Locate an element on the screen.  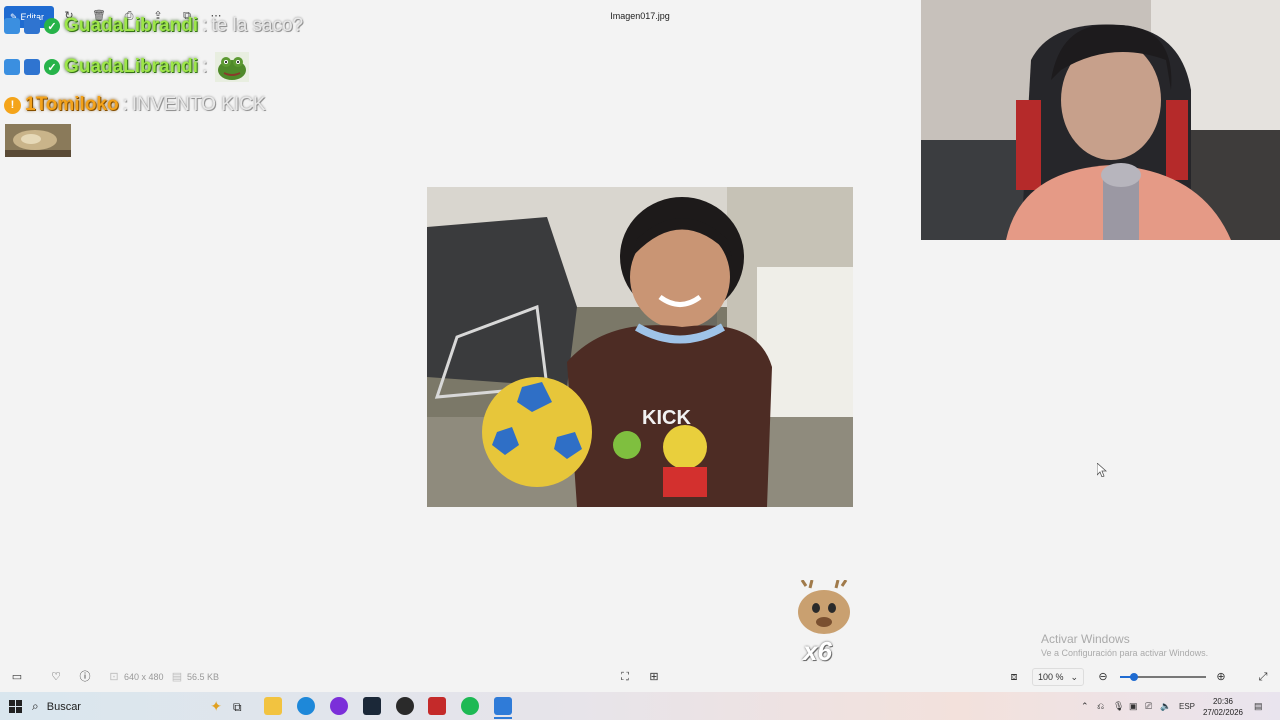
expand-icon: ⤢ is located at coordinates (1263, 677).